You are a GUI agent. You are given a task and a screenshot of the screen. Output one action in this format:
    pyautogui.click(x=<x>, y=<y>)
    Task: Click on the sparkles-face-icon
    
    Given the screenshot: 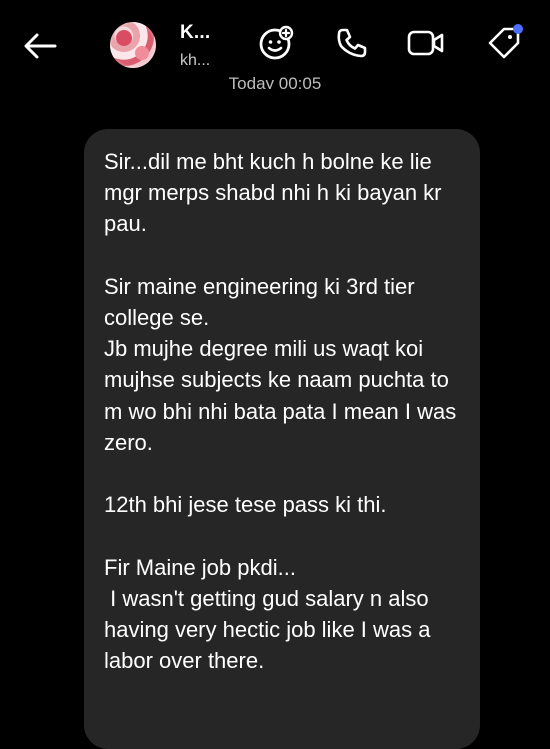 What is the action you would take?
    pyautogui.click(x=276, y=42)
    